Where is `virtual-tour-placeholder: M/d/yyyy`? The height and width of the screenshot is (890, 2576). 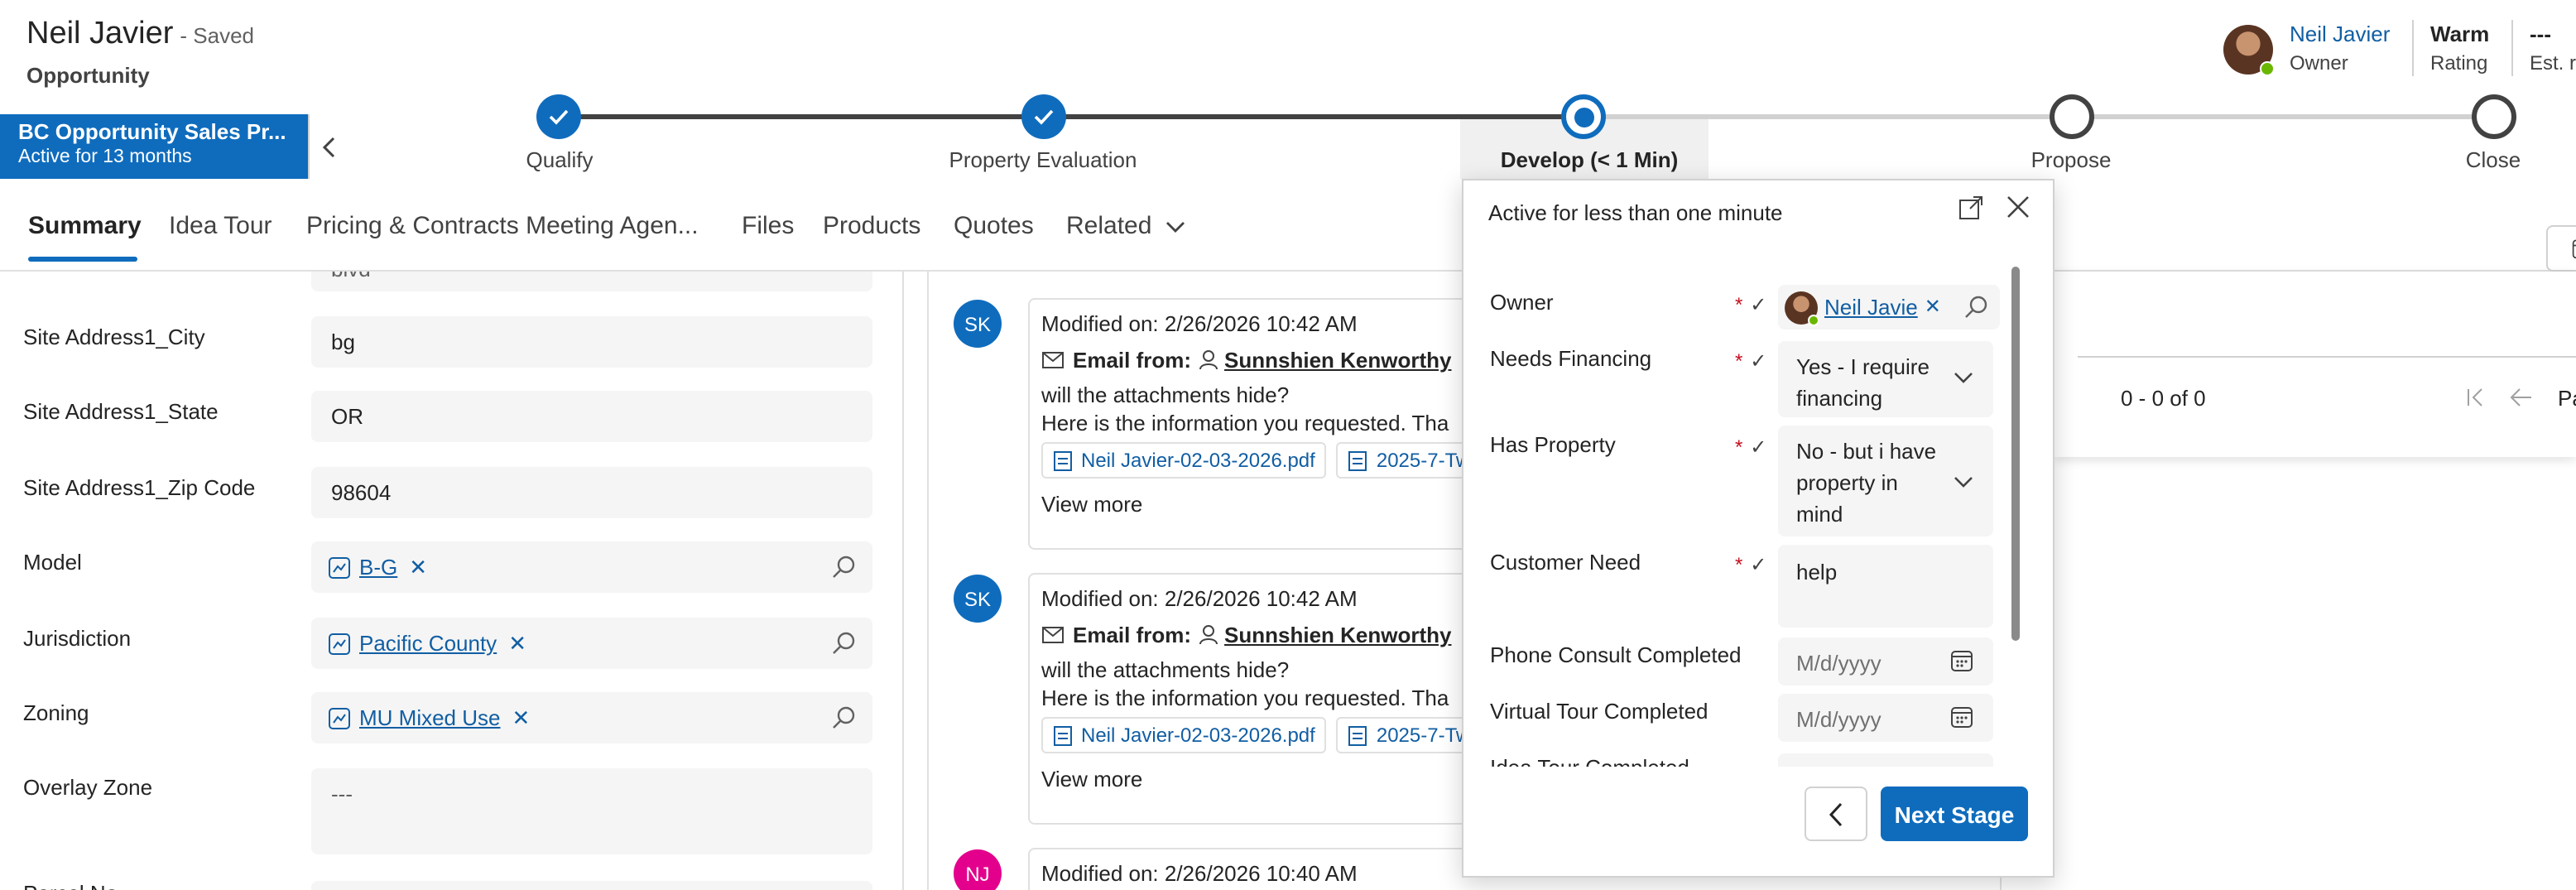
virtual-tour-placeholder: M/d/yyyy is located at coordinates (1839, 719).